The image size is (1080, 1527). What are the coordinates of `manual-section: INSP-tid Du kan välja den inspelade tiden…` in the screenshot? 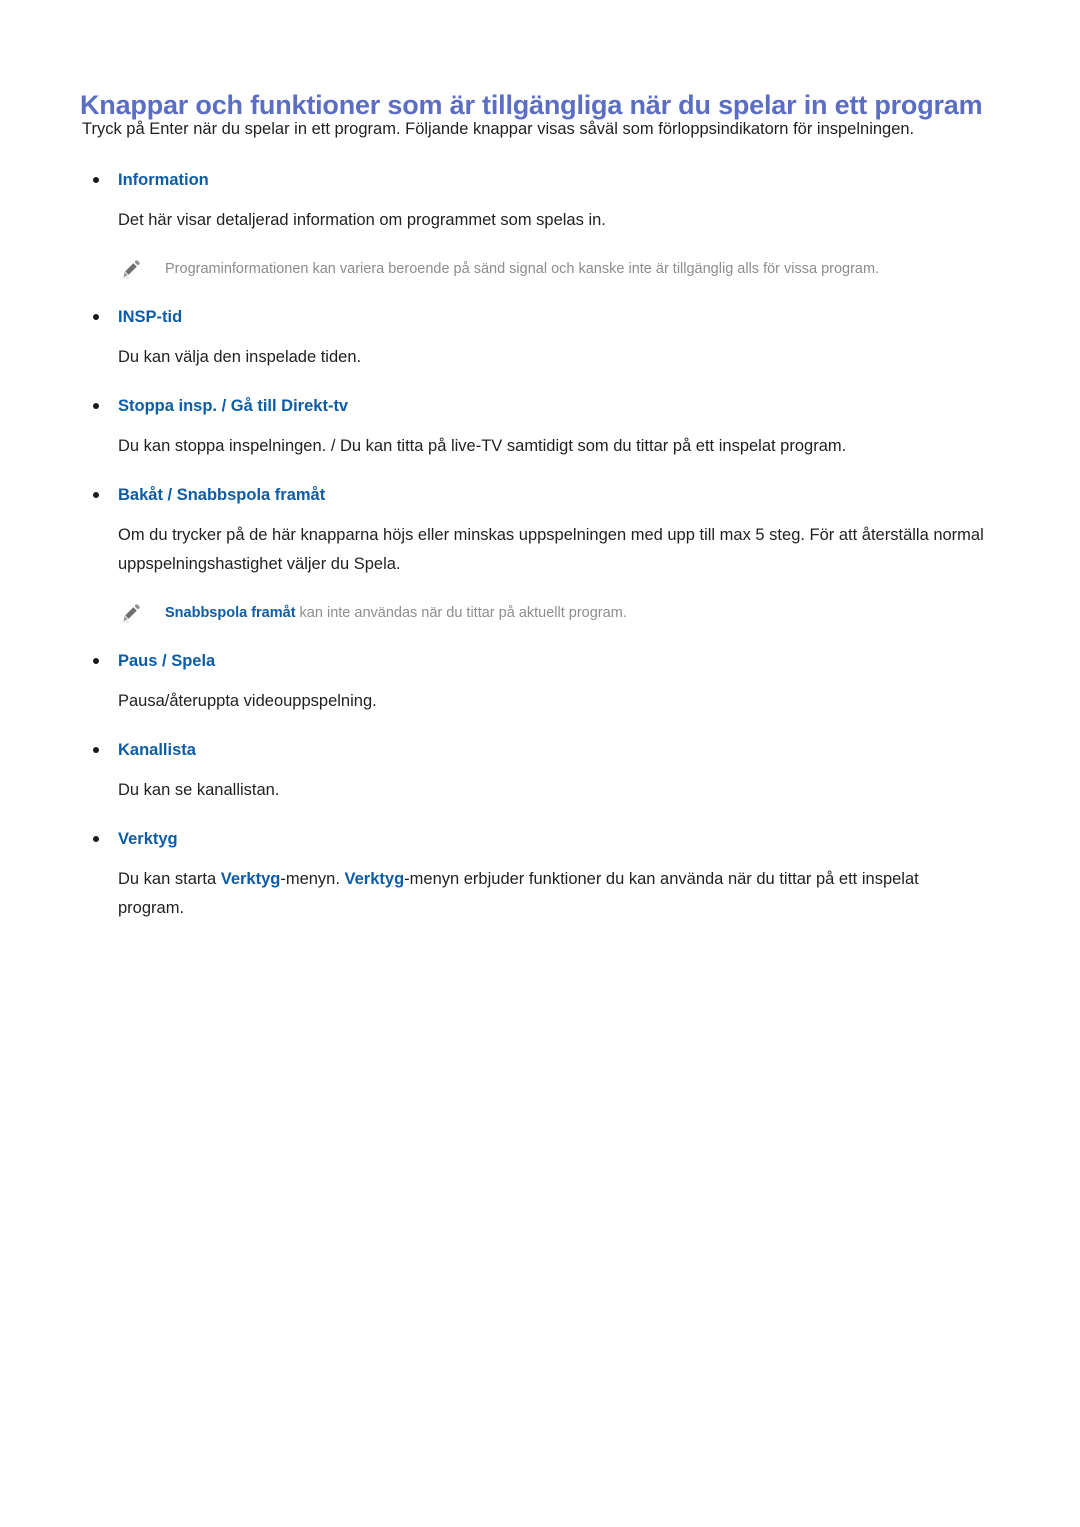 It's located at (540, 338).